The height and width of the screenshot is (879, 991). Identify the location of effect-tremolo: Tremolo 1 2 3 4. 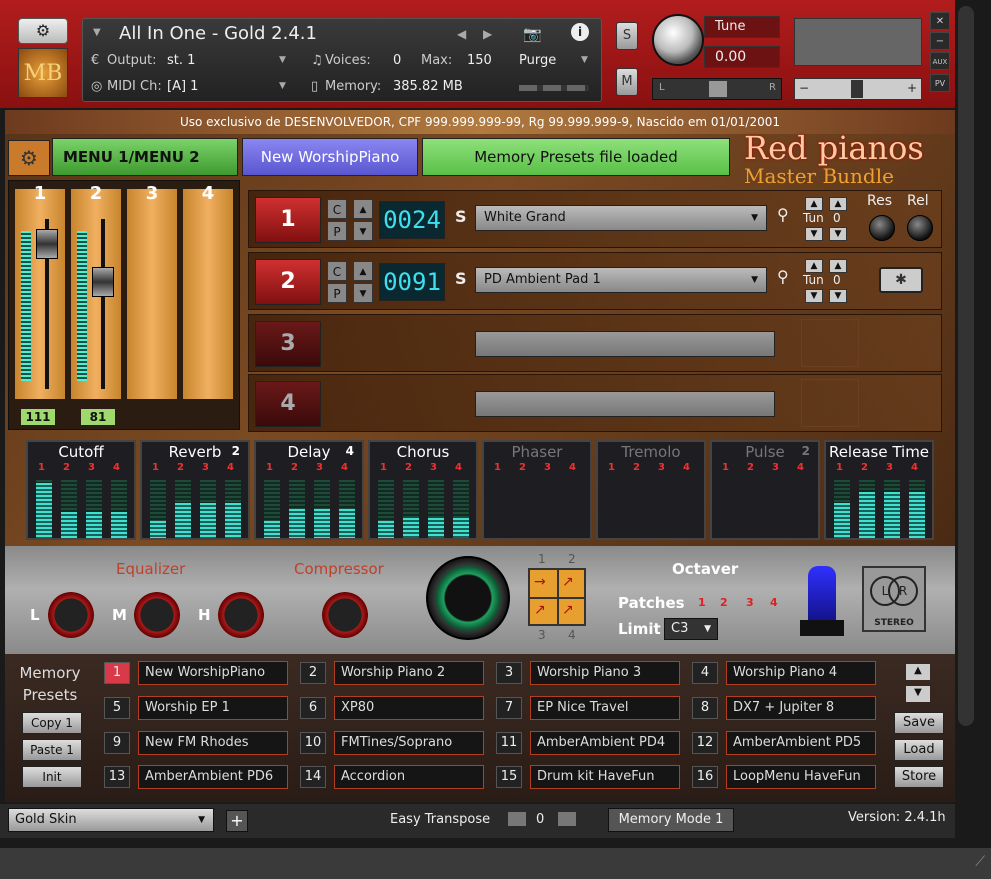
(651, 490).